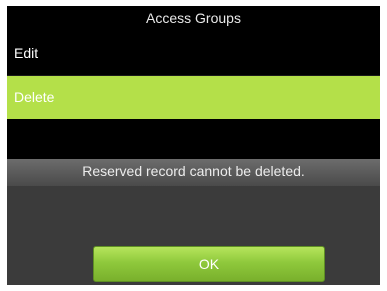  What do you see at coordinates (193, 54) in the screenshot?
I see `menu-item-edit: Edit` at bounding box center [193, 54].